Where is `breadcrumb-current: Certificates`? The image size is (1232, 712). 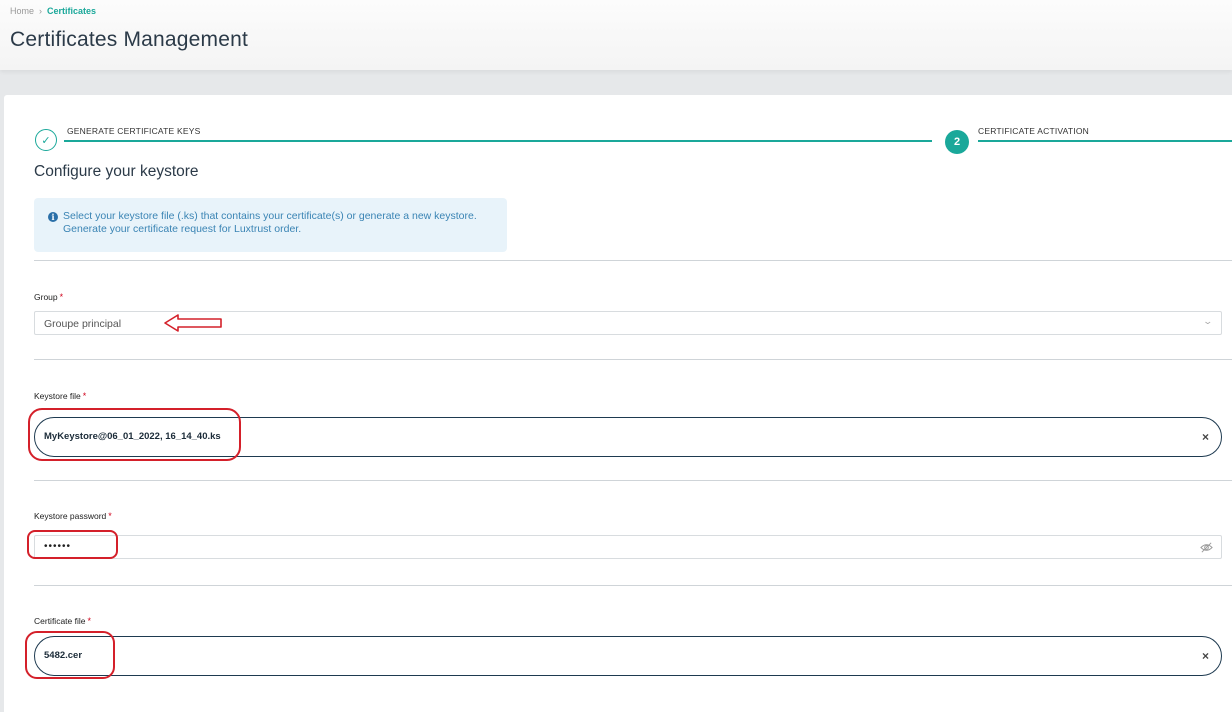
breadcrumb-current: Certificates is located at coordinates (71, 11).